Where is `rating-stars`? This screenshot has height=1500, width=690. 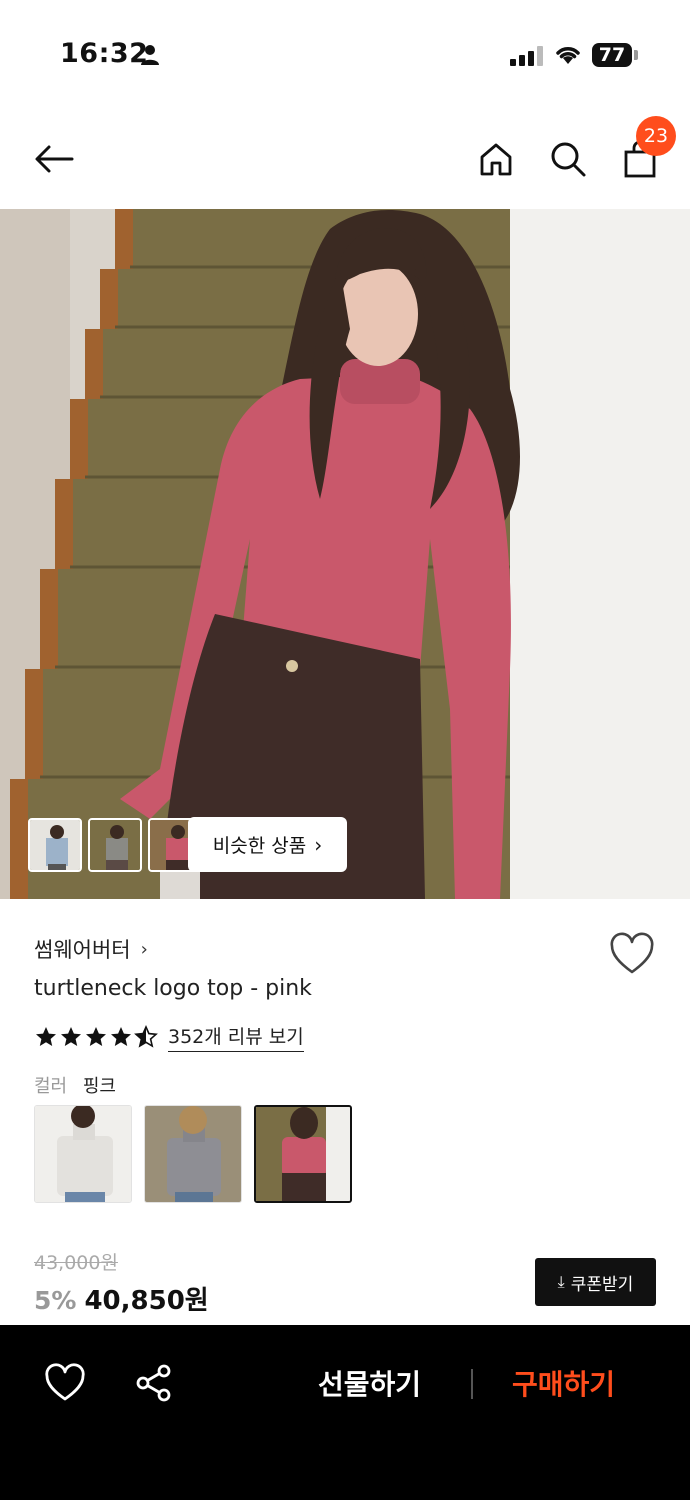 rating-stars is located at coordinates (96, 1037).